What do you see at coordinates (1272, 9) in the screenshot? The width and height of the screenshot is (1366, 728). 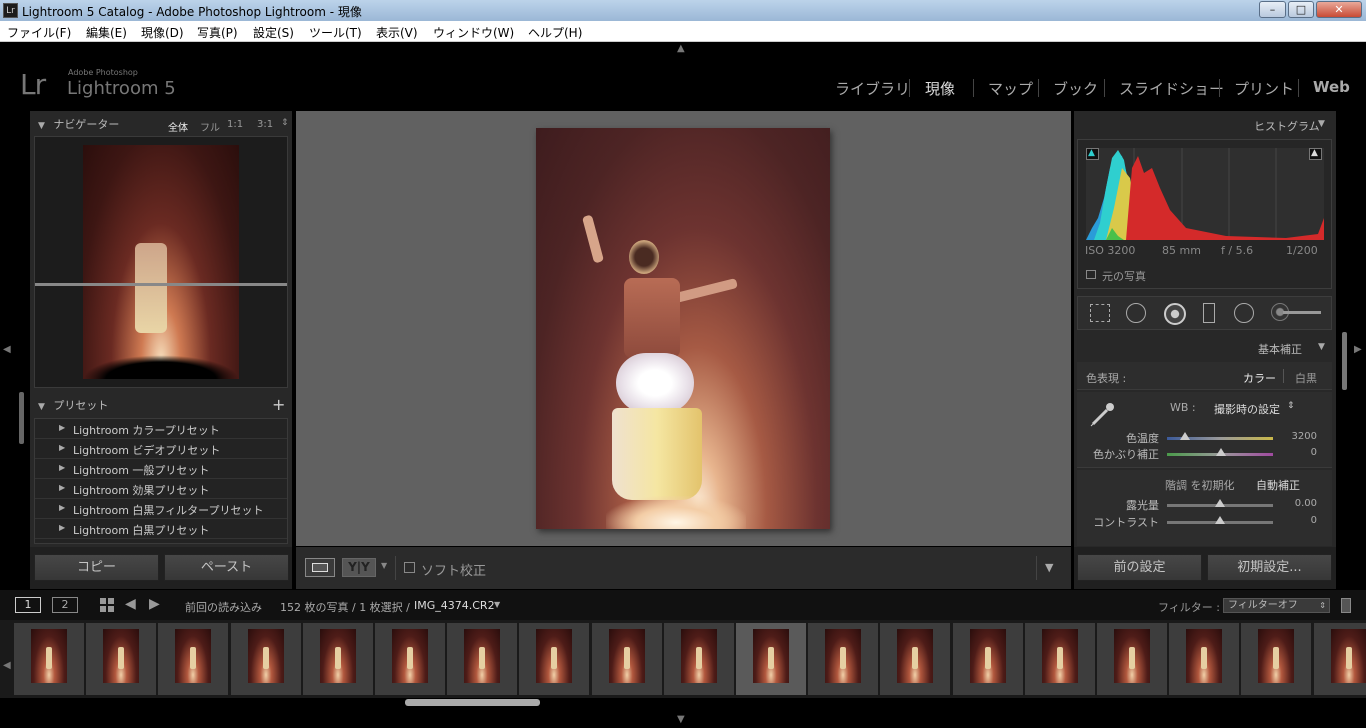 I see `minimize-button: –` at bounding box center [1272, 9].